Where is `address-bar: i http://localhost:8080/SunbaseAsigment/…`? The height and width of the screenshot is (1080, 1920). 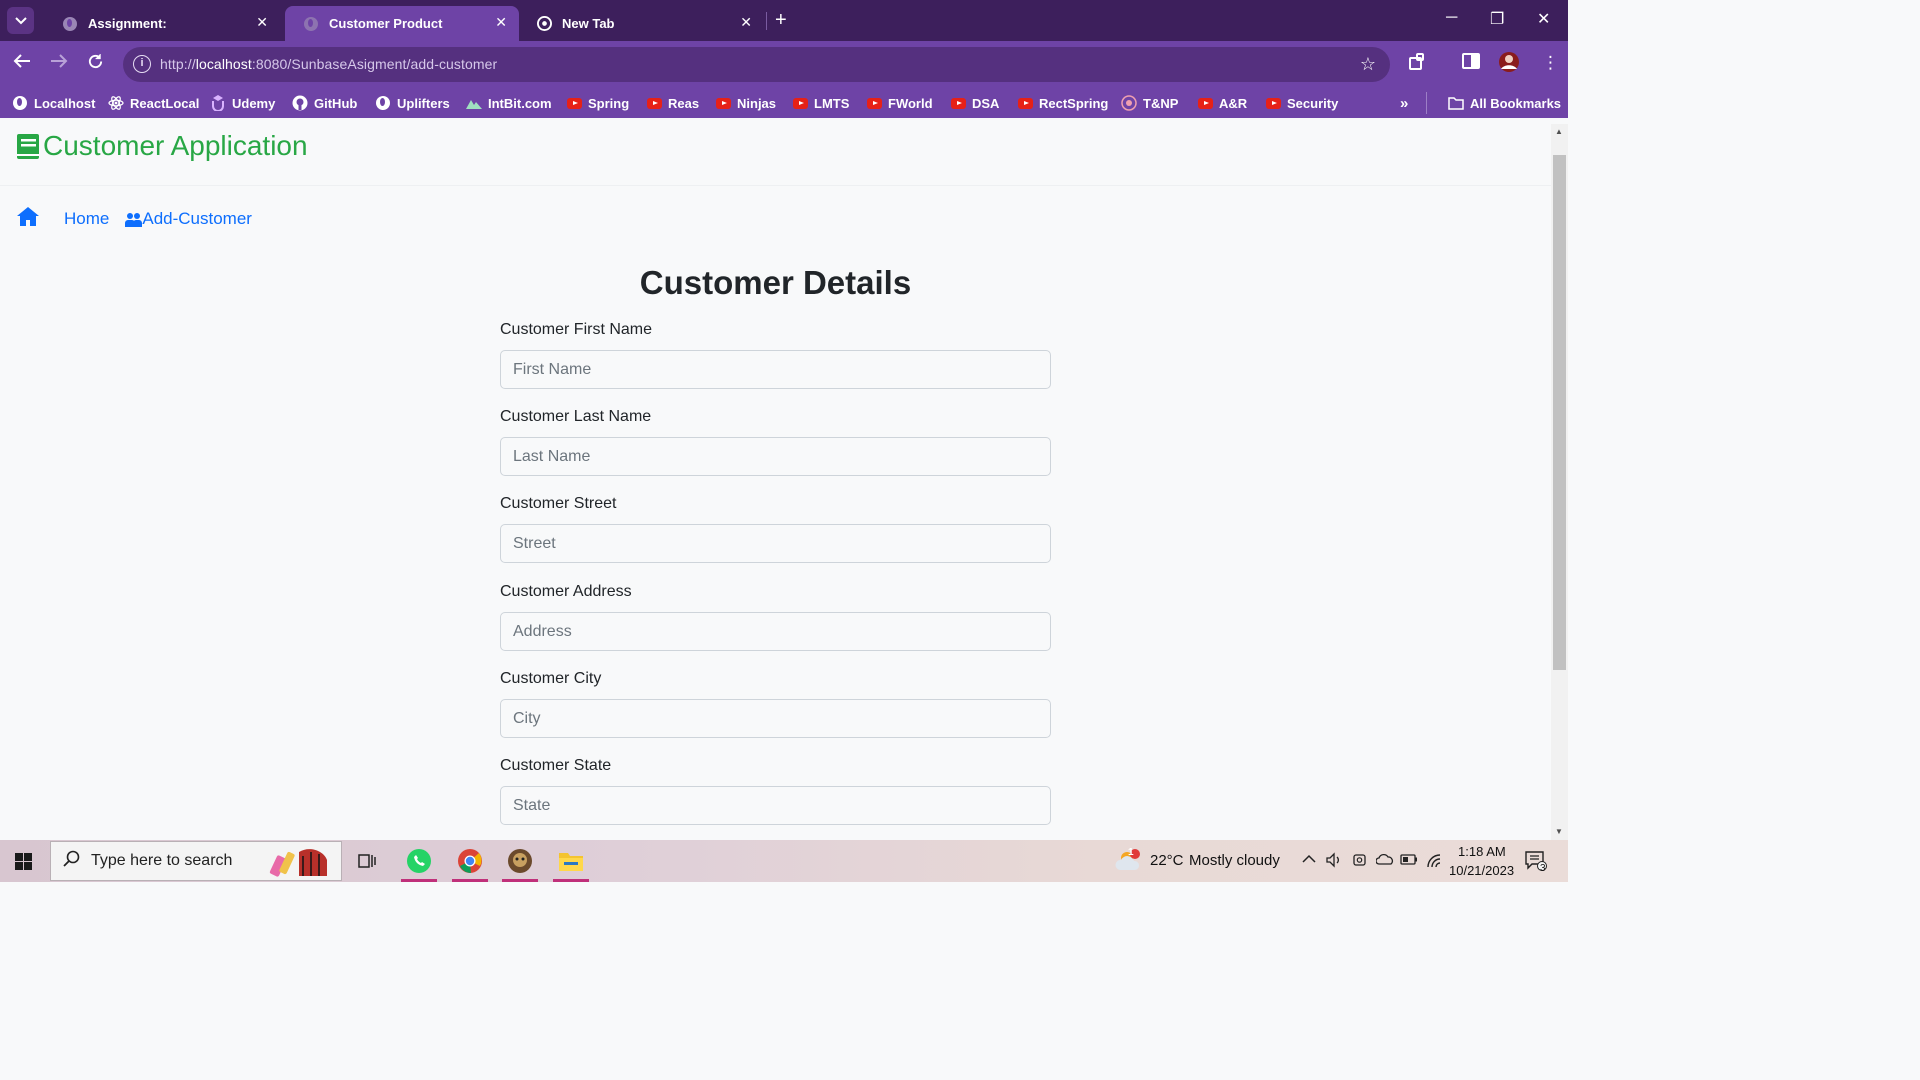 address-bar: i http://localhost:8080/SunbaseAsigment/… is located at coordinates (756, 64).